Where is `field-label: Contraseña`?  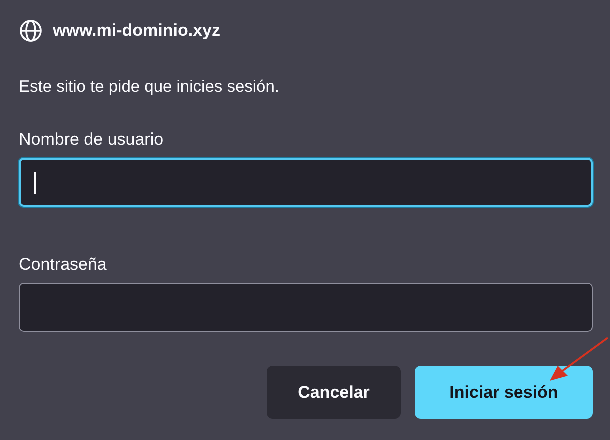 field-label: Contraseña is located at coordinates (63, 265).